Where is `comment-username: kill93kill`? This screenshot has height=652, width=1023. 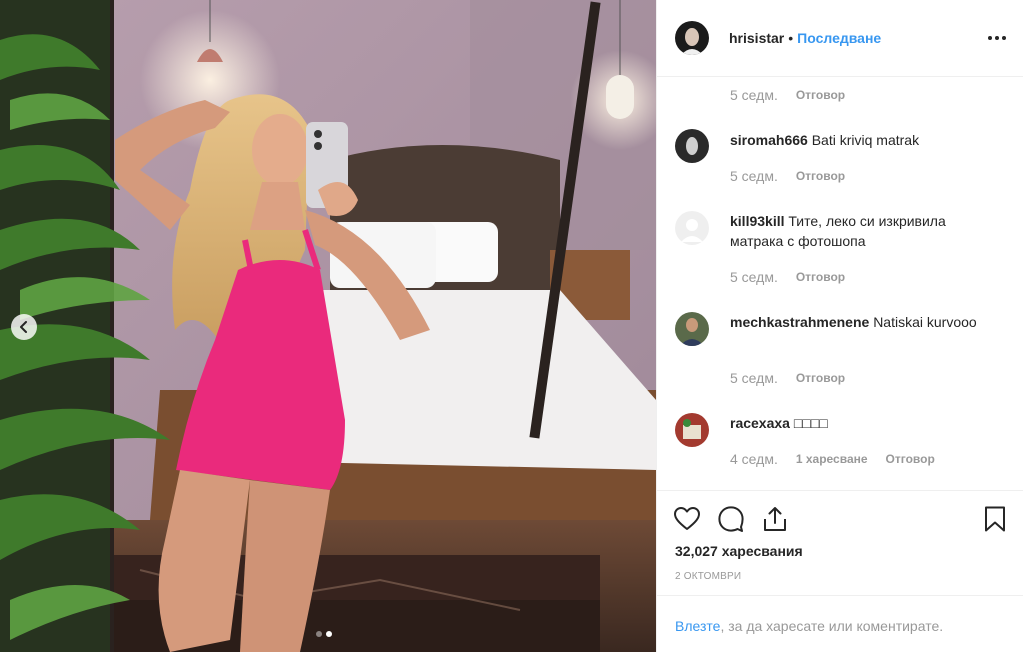
comment-username: kill93kill is located at coordinates (757, 221).